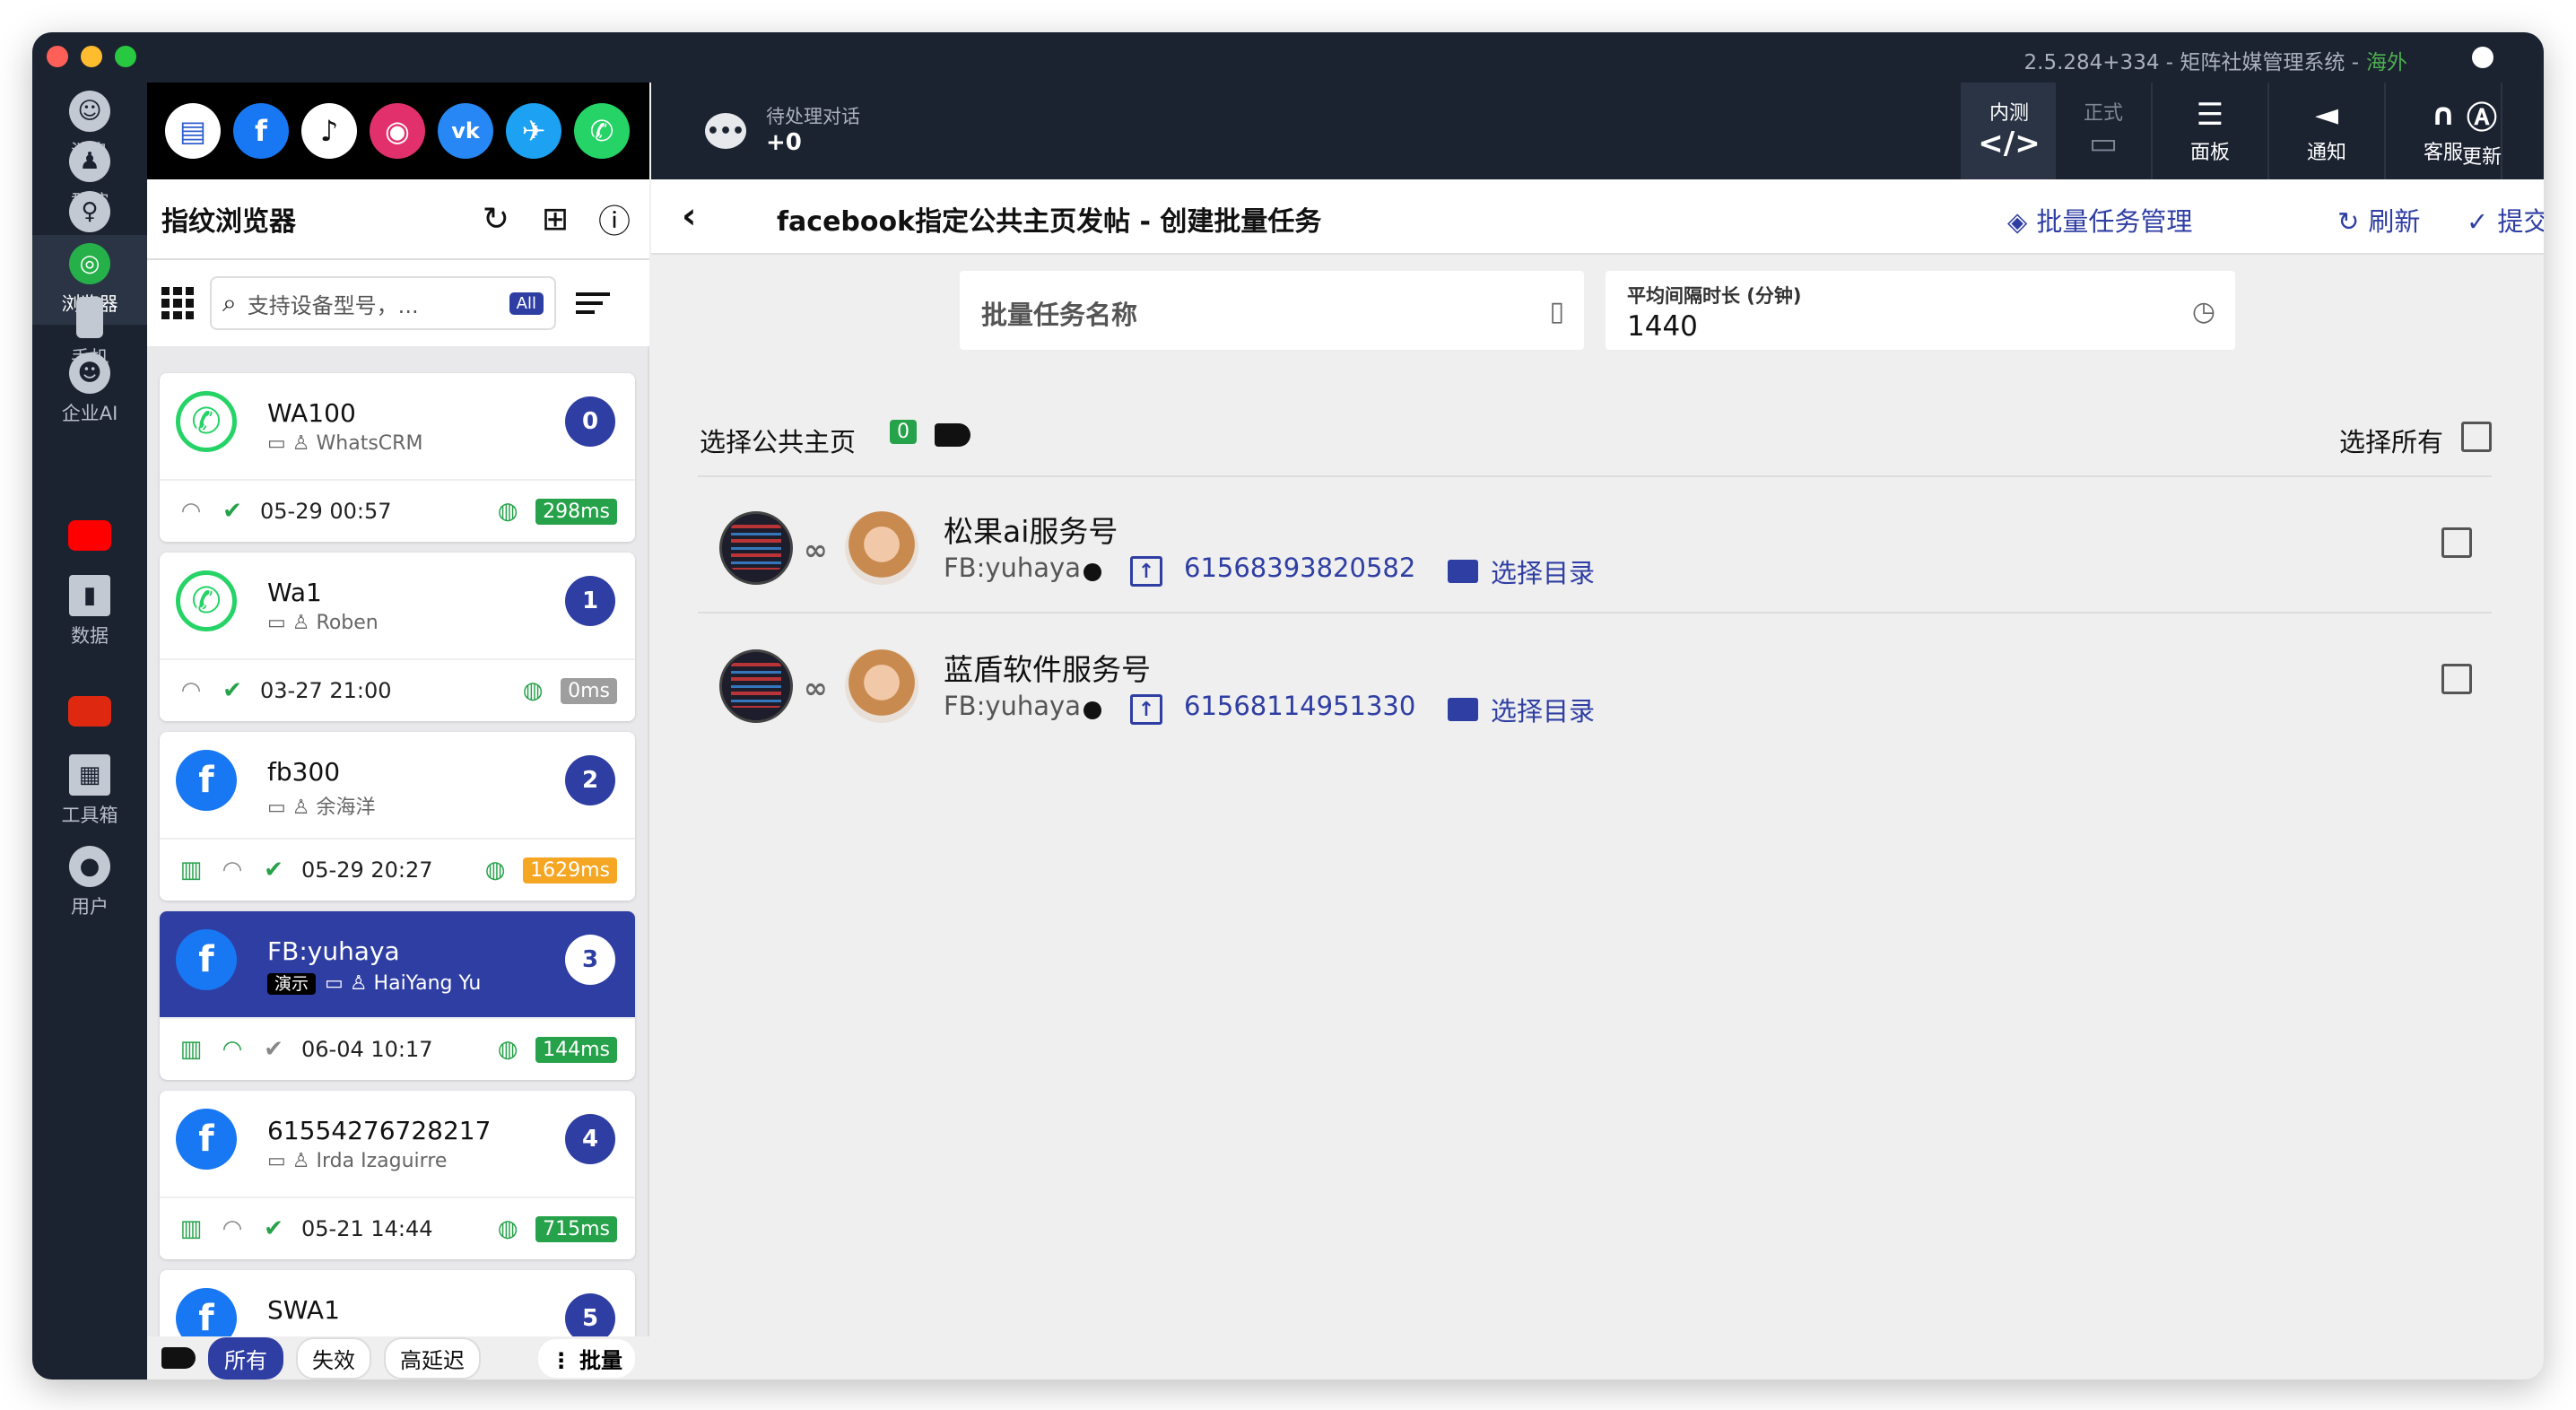 This screenshot has height=1410, width=2576. Describe the element at coordinates (323, 623) in the screenshot. I see `device-user: ▭ ♙ Roben` at that location.